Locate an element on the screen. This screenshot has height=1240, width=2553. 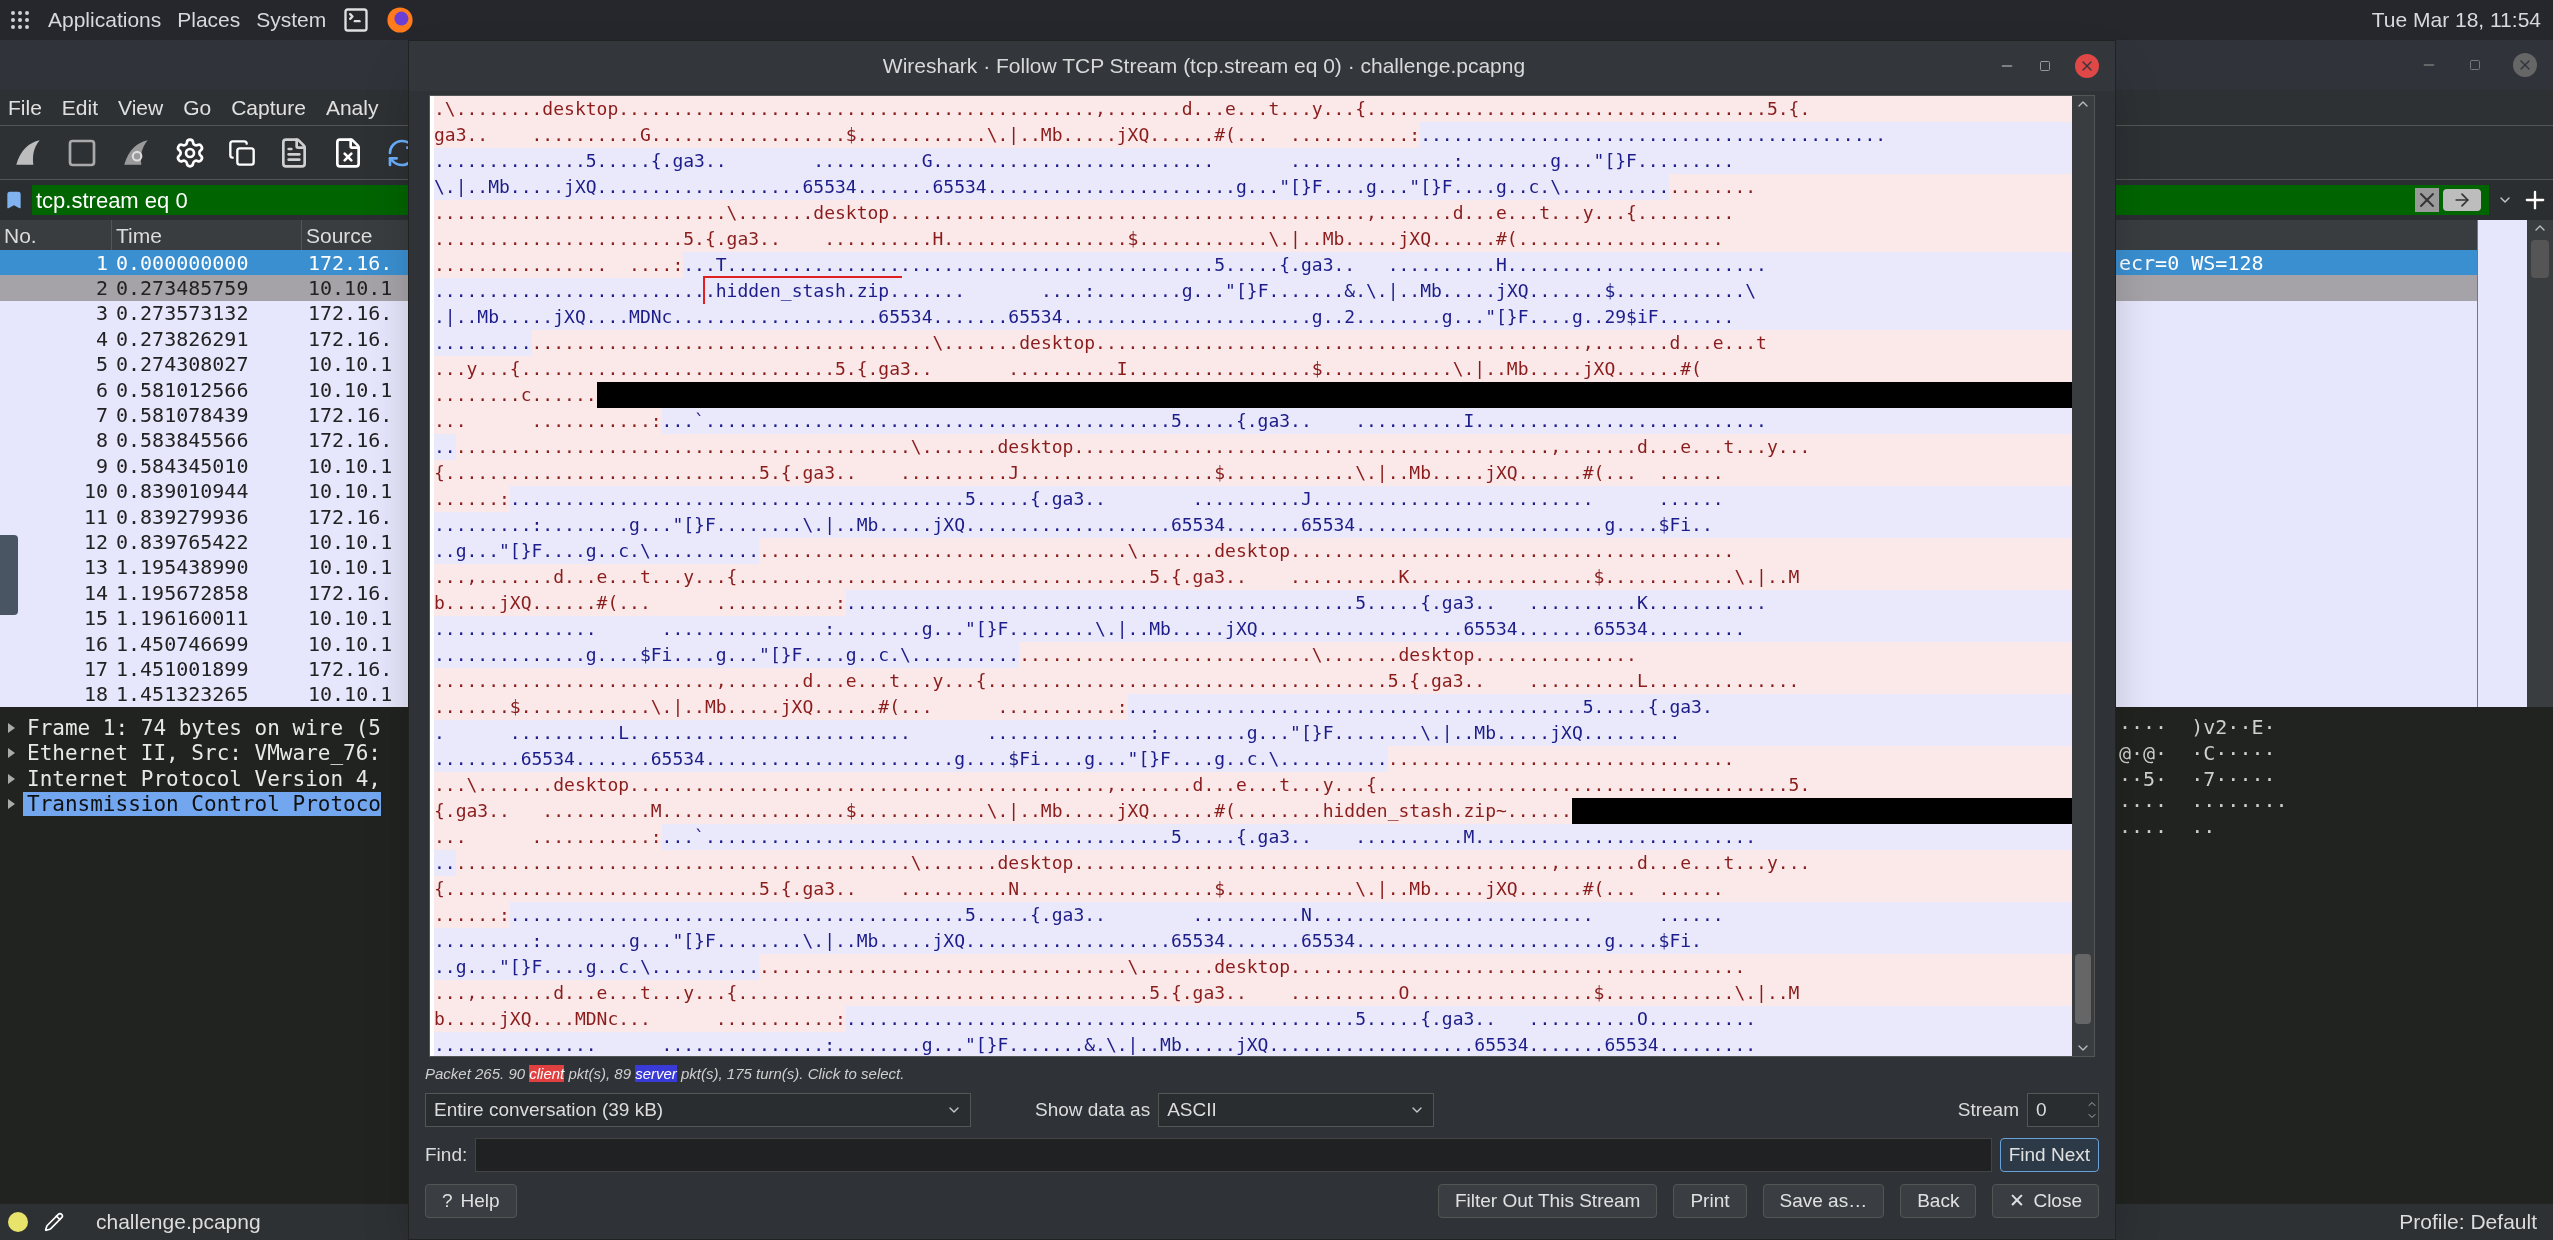
show-data-label: Show data as is located at coordinates (1093, 1109).